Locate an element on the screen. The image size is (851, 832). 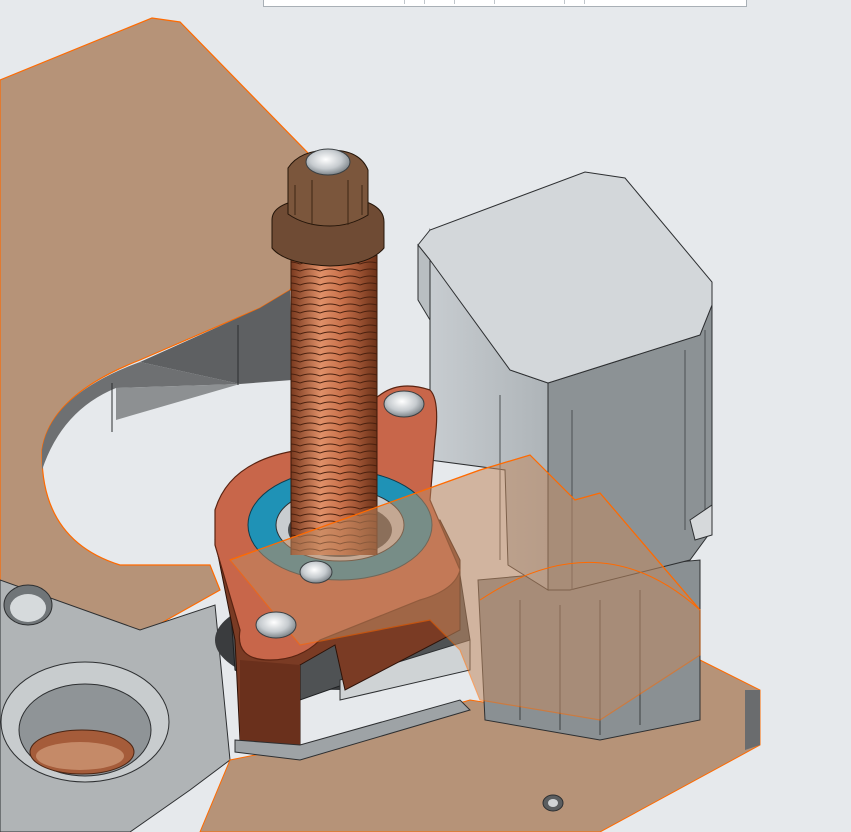
slot-wall-light is located at coordinates (178, 402).